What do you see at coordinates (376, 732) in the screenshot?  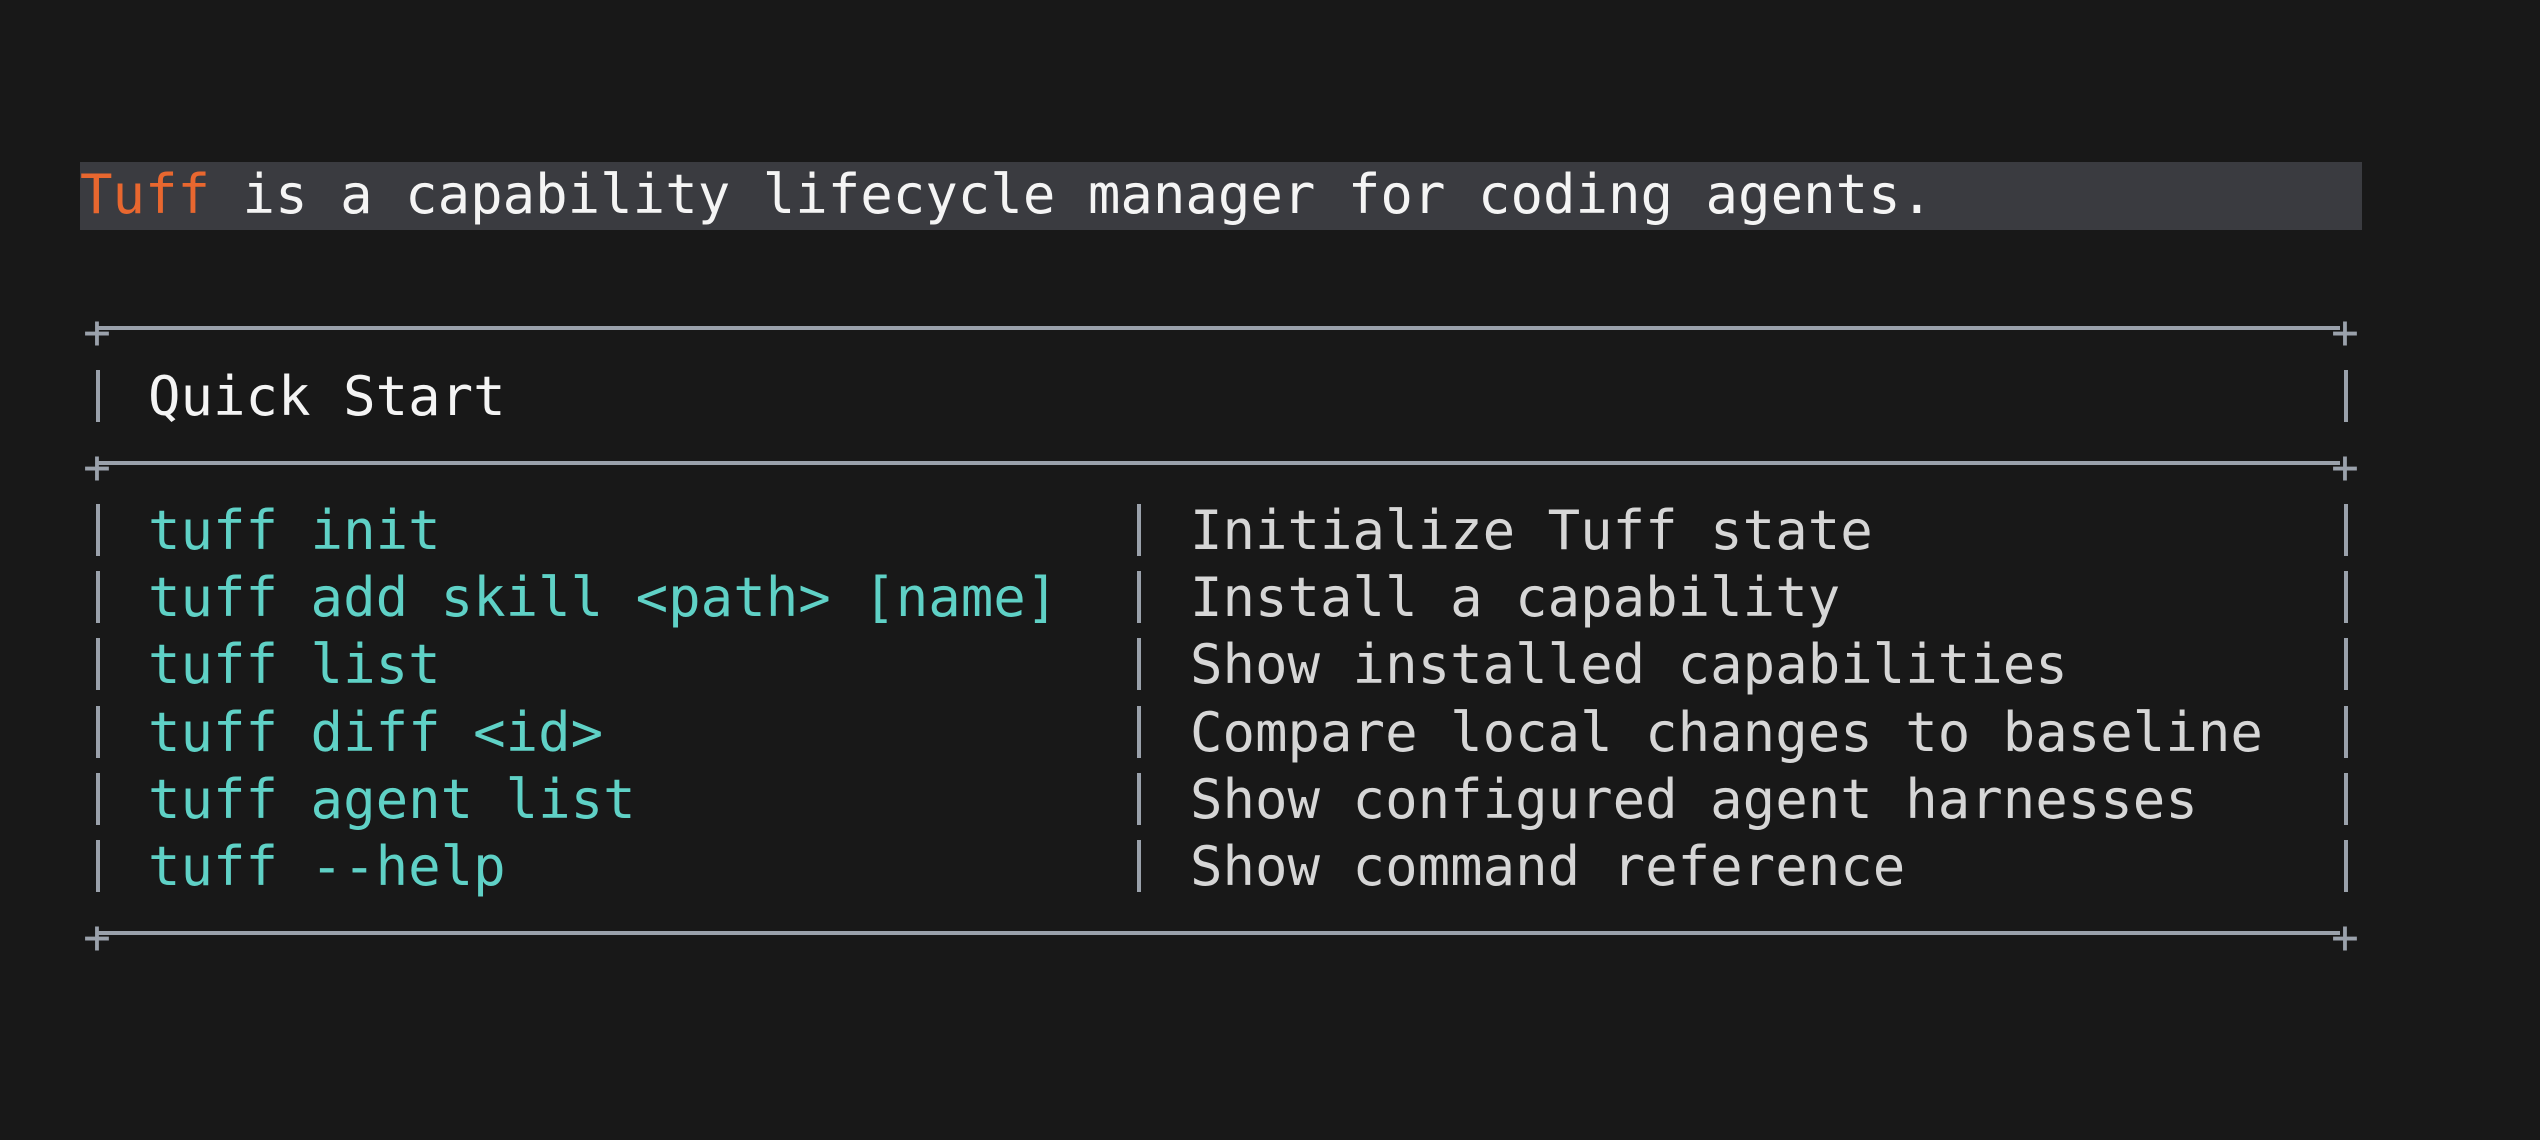 I see `command-text: tuff diff <id>` at bounding box center [376, 732].